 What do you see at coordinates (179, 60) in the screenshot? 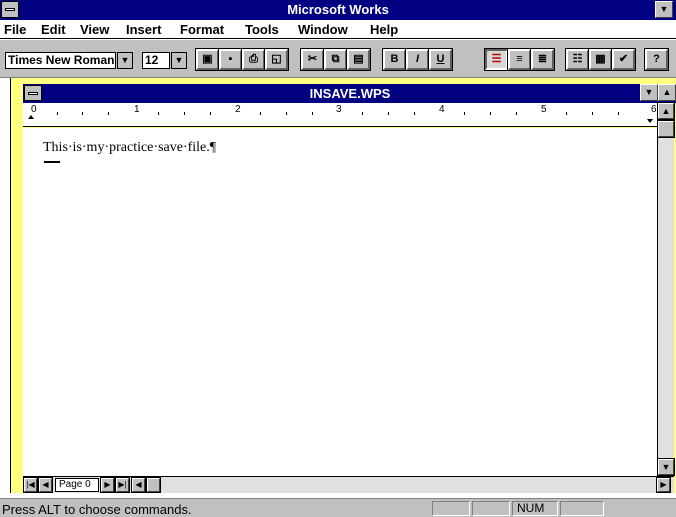
I see `font-size-dropdown-icon: ▼` at bounding box center [179, 60].